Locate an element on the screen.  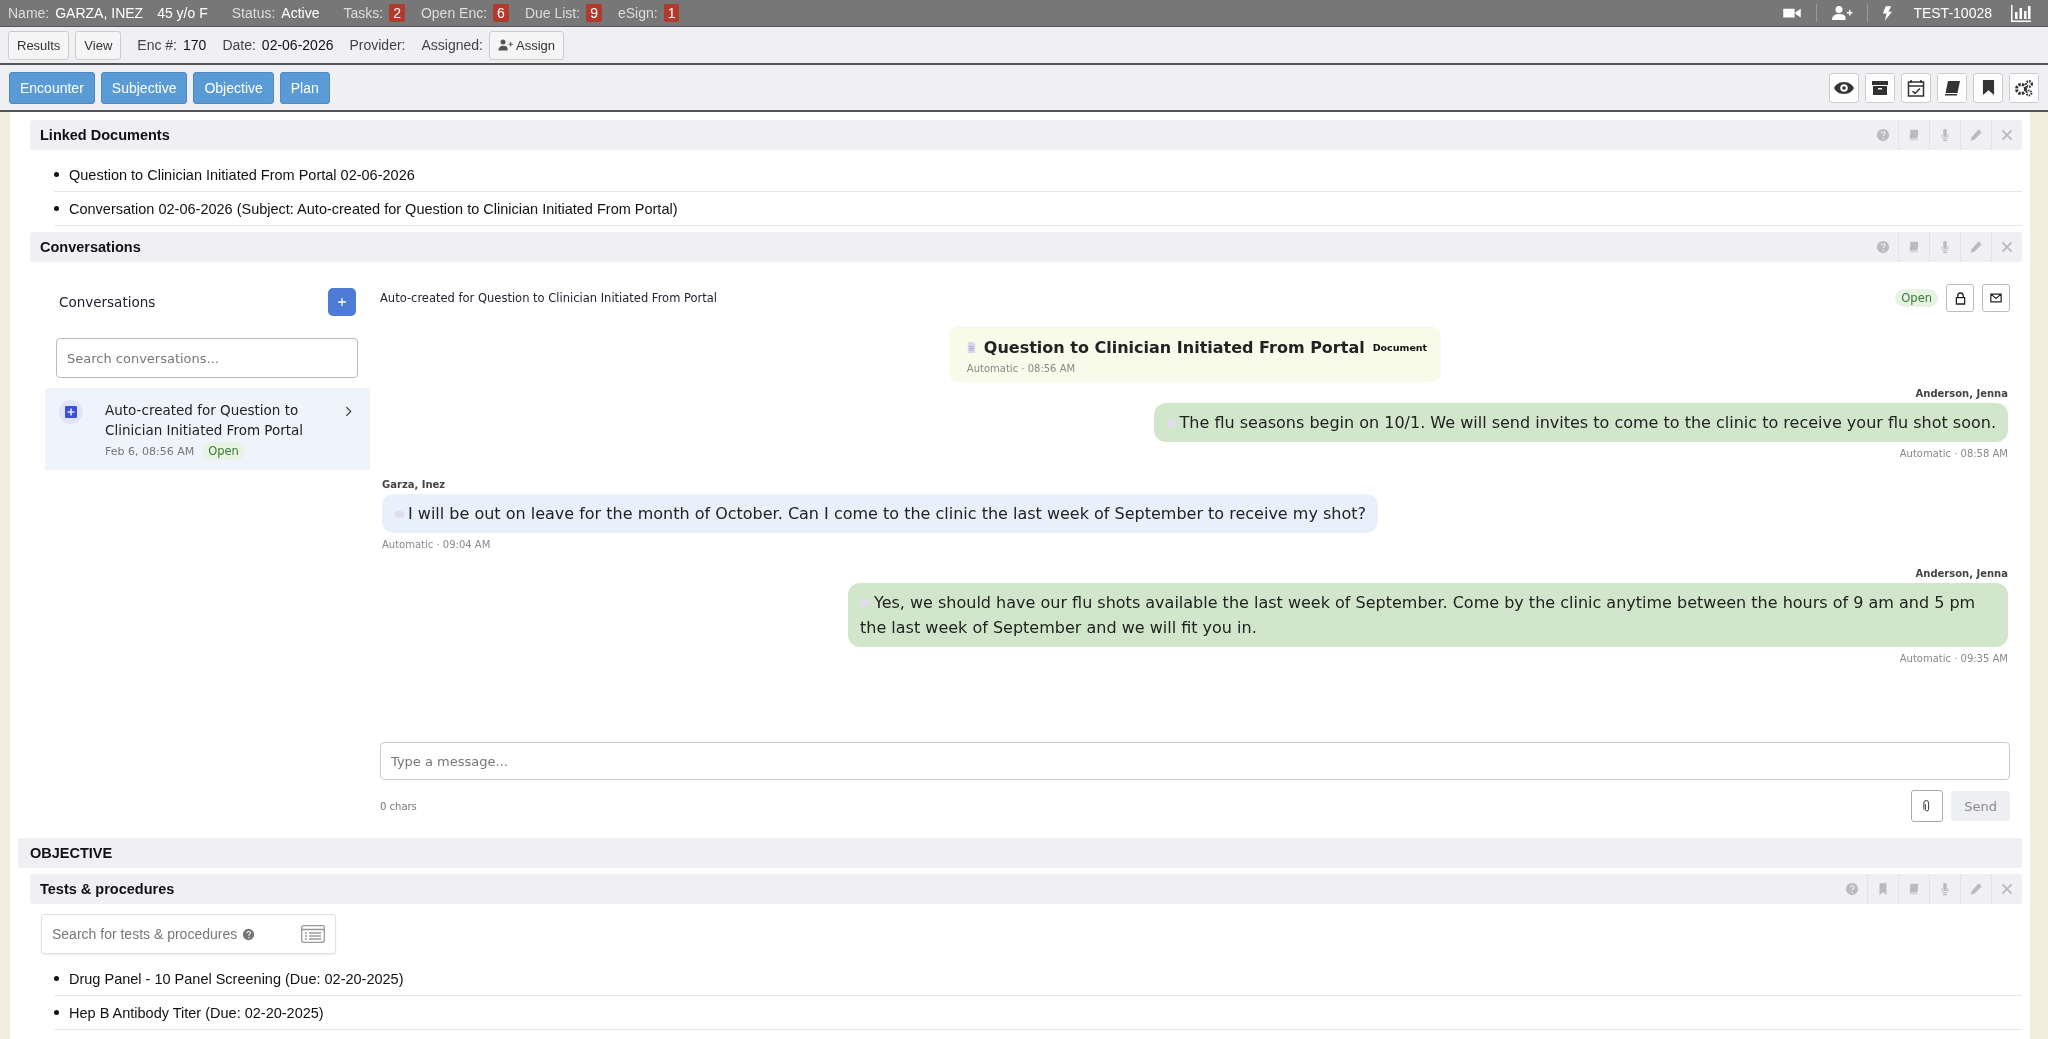
chevron-right-icon is located at coordinates (348, 411).